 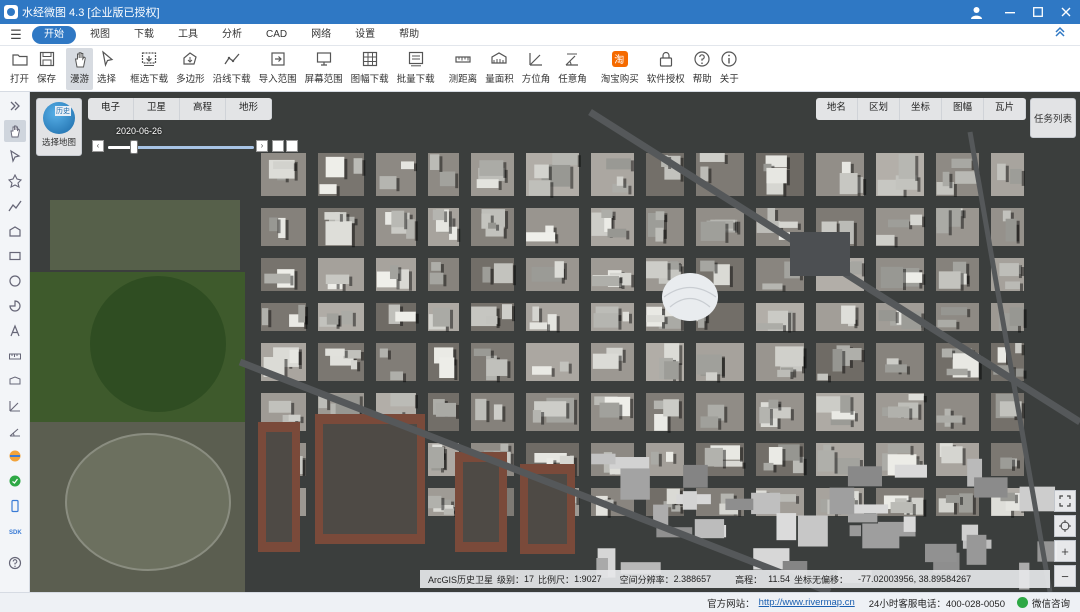 What do you see at coordinates (1065, 501) in the screenshot?
I see `fullscreen-icon` at bounding box center [1065, 501].